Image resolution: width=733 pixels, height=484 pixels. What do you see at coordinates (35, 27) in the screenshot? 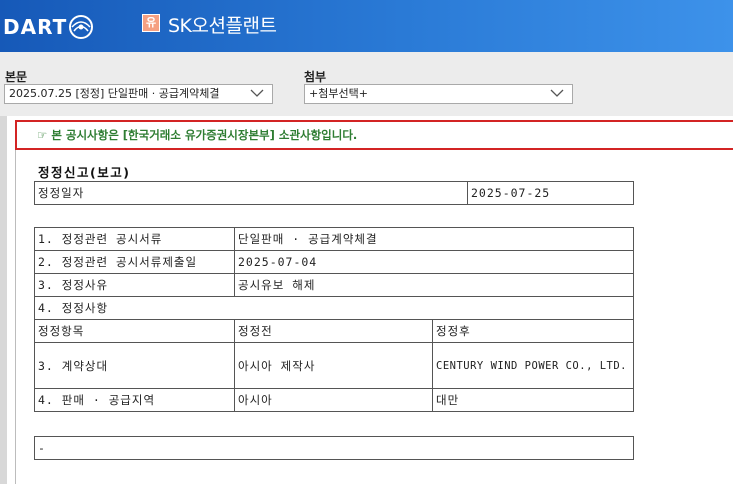
I see `logo-text: DART` at bounding box center [35, 27].